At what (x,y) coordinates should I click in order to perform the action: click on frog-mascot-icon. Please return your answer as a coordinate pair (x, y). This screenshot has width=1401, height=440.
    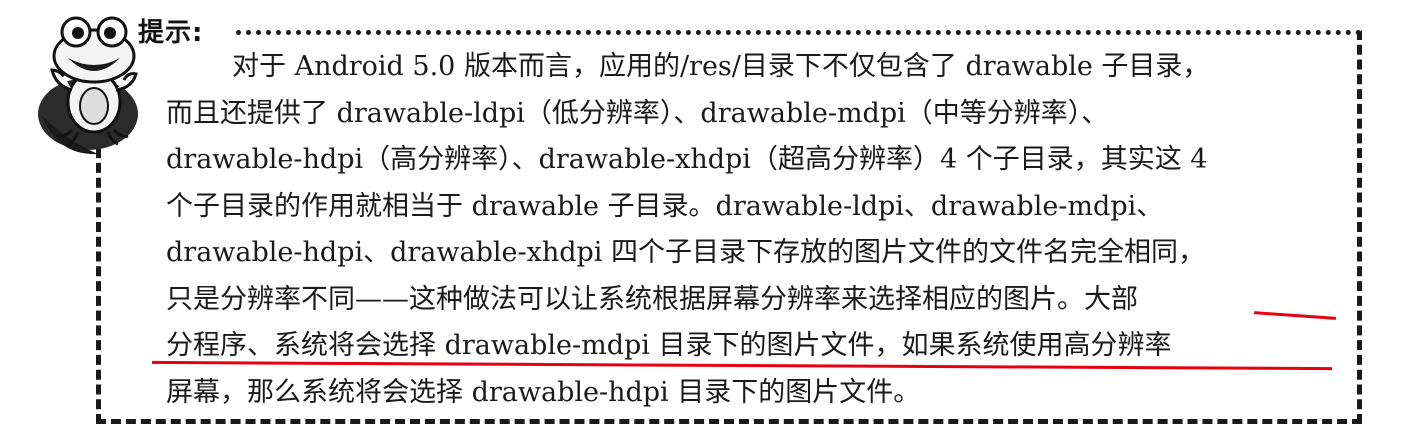
    Looking at the image, I should click on (88, 85).